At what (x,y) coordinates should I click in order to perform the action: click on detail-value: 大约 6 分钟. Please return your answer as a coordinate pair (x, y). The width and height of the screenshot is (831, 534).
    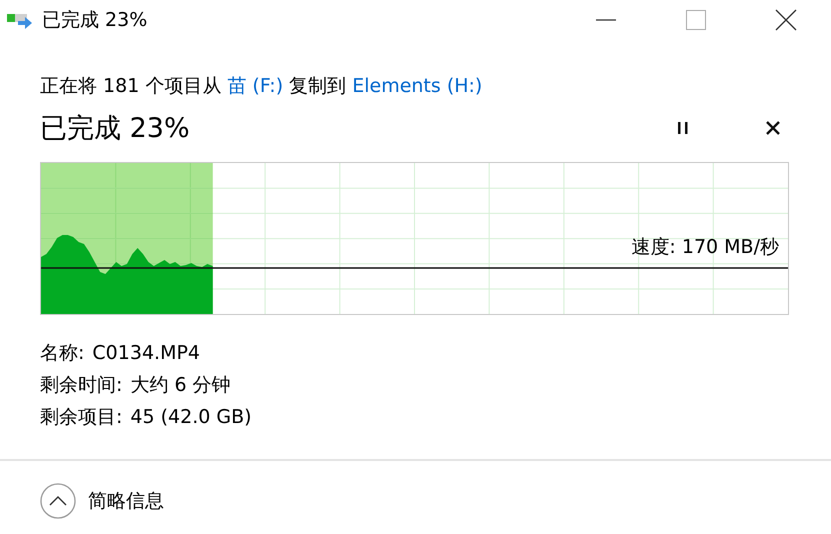
    Looking at the image, I should click on (180, 385).